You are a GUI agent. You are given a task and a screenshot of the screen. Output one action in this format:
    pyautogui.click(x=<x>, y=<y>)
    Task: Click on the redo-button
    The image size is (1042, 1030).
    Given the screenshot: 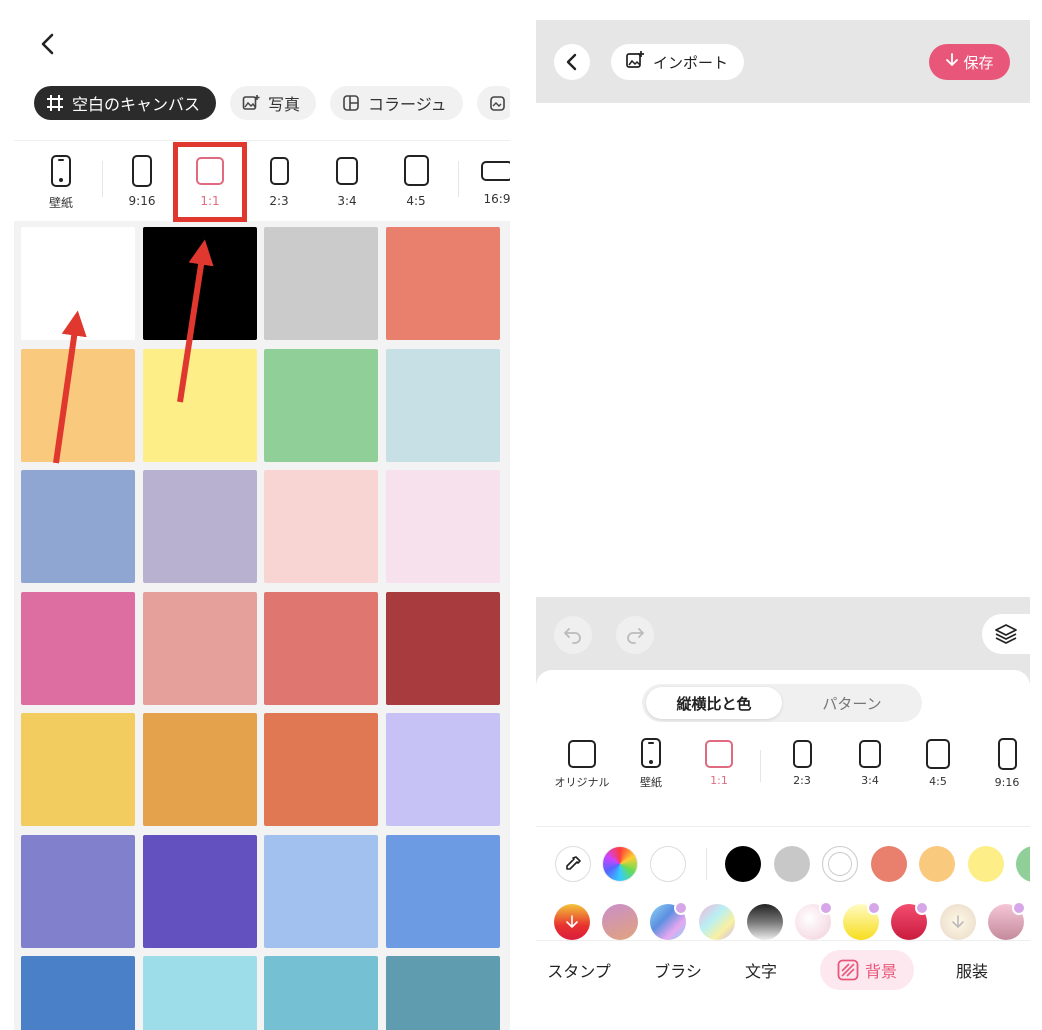 What is the action you would take?
    pyautogui.click(x=635, y=635)
    